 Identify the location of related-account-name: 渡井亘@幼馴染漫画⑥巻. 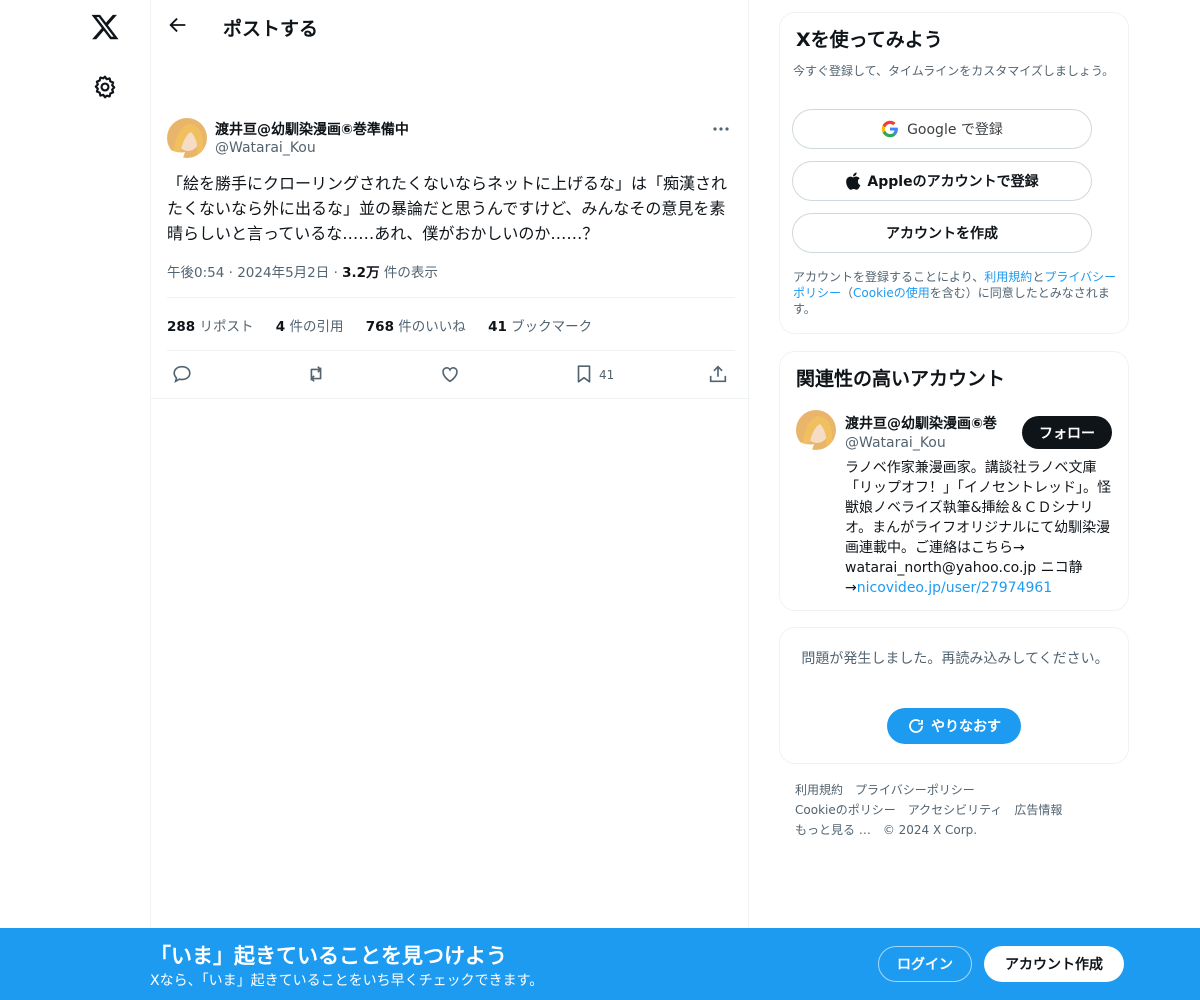
(921, 423).